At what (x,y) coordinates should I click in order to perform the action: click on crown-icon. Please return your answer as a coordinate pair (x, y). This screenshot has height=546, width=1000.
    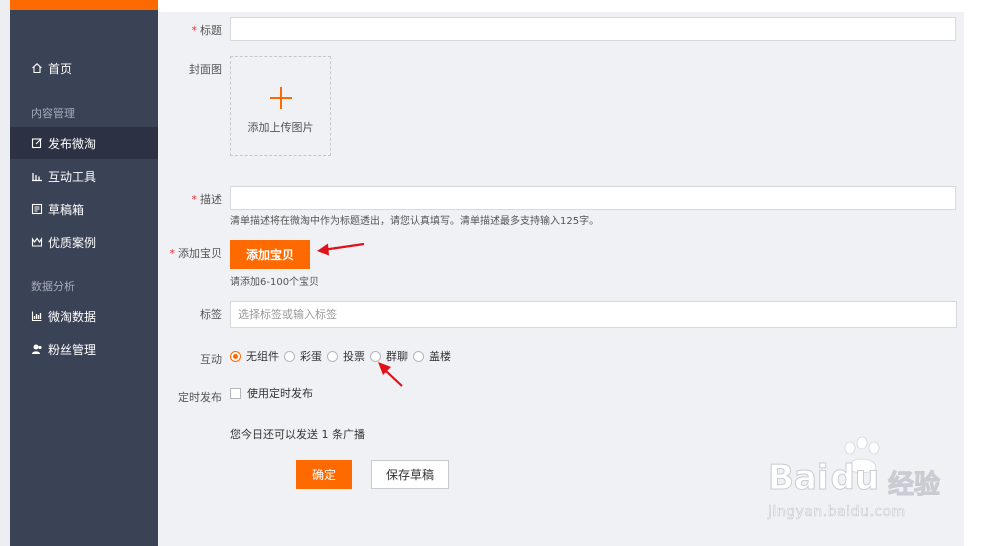
    Looking at the image, I should click on (37, 242).